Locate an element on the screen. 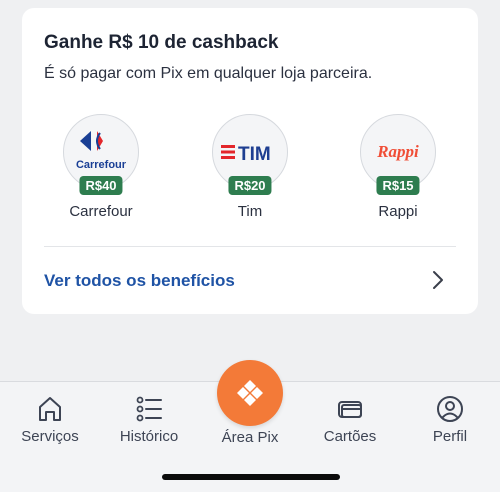  home-indicator is located at coordinates (251, 477).